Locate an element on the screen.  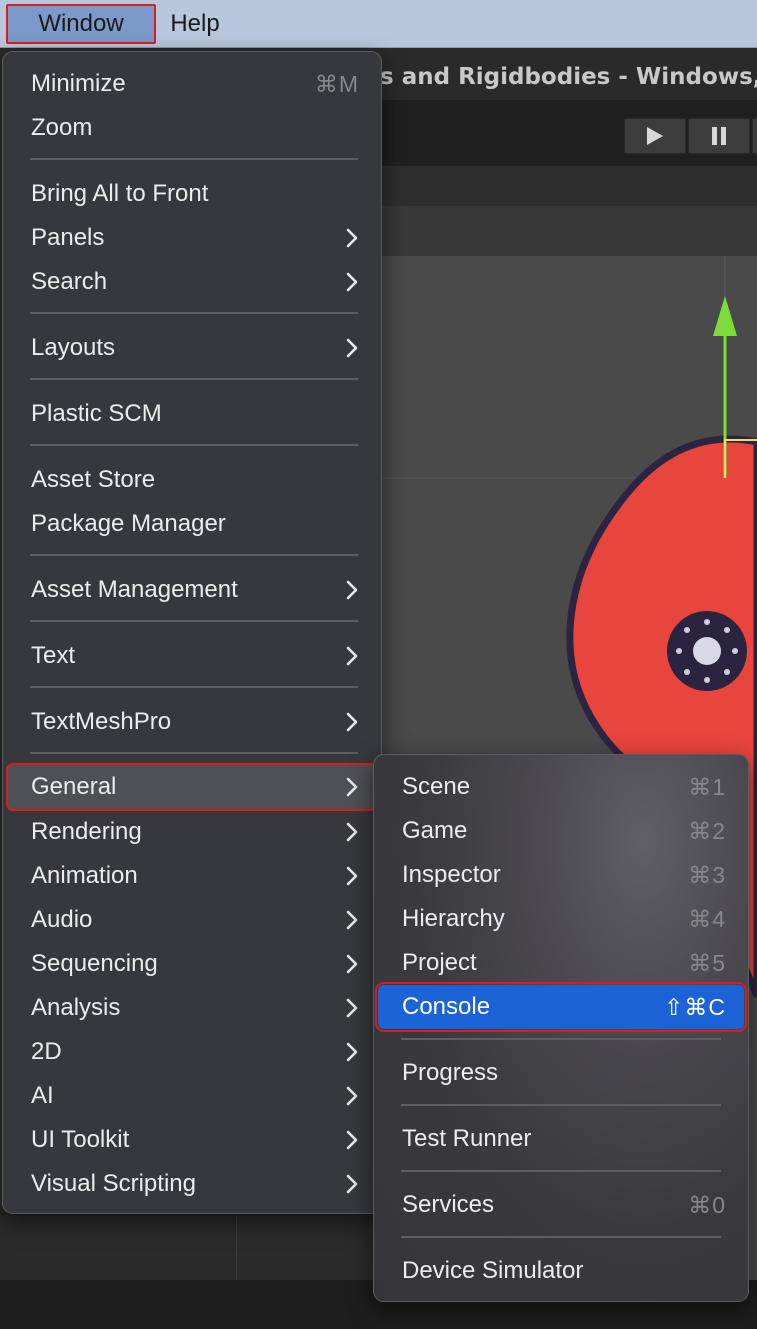
menu-item-package-manager: Package Manager is located at coordinates (192, 524).